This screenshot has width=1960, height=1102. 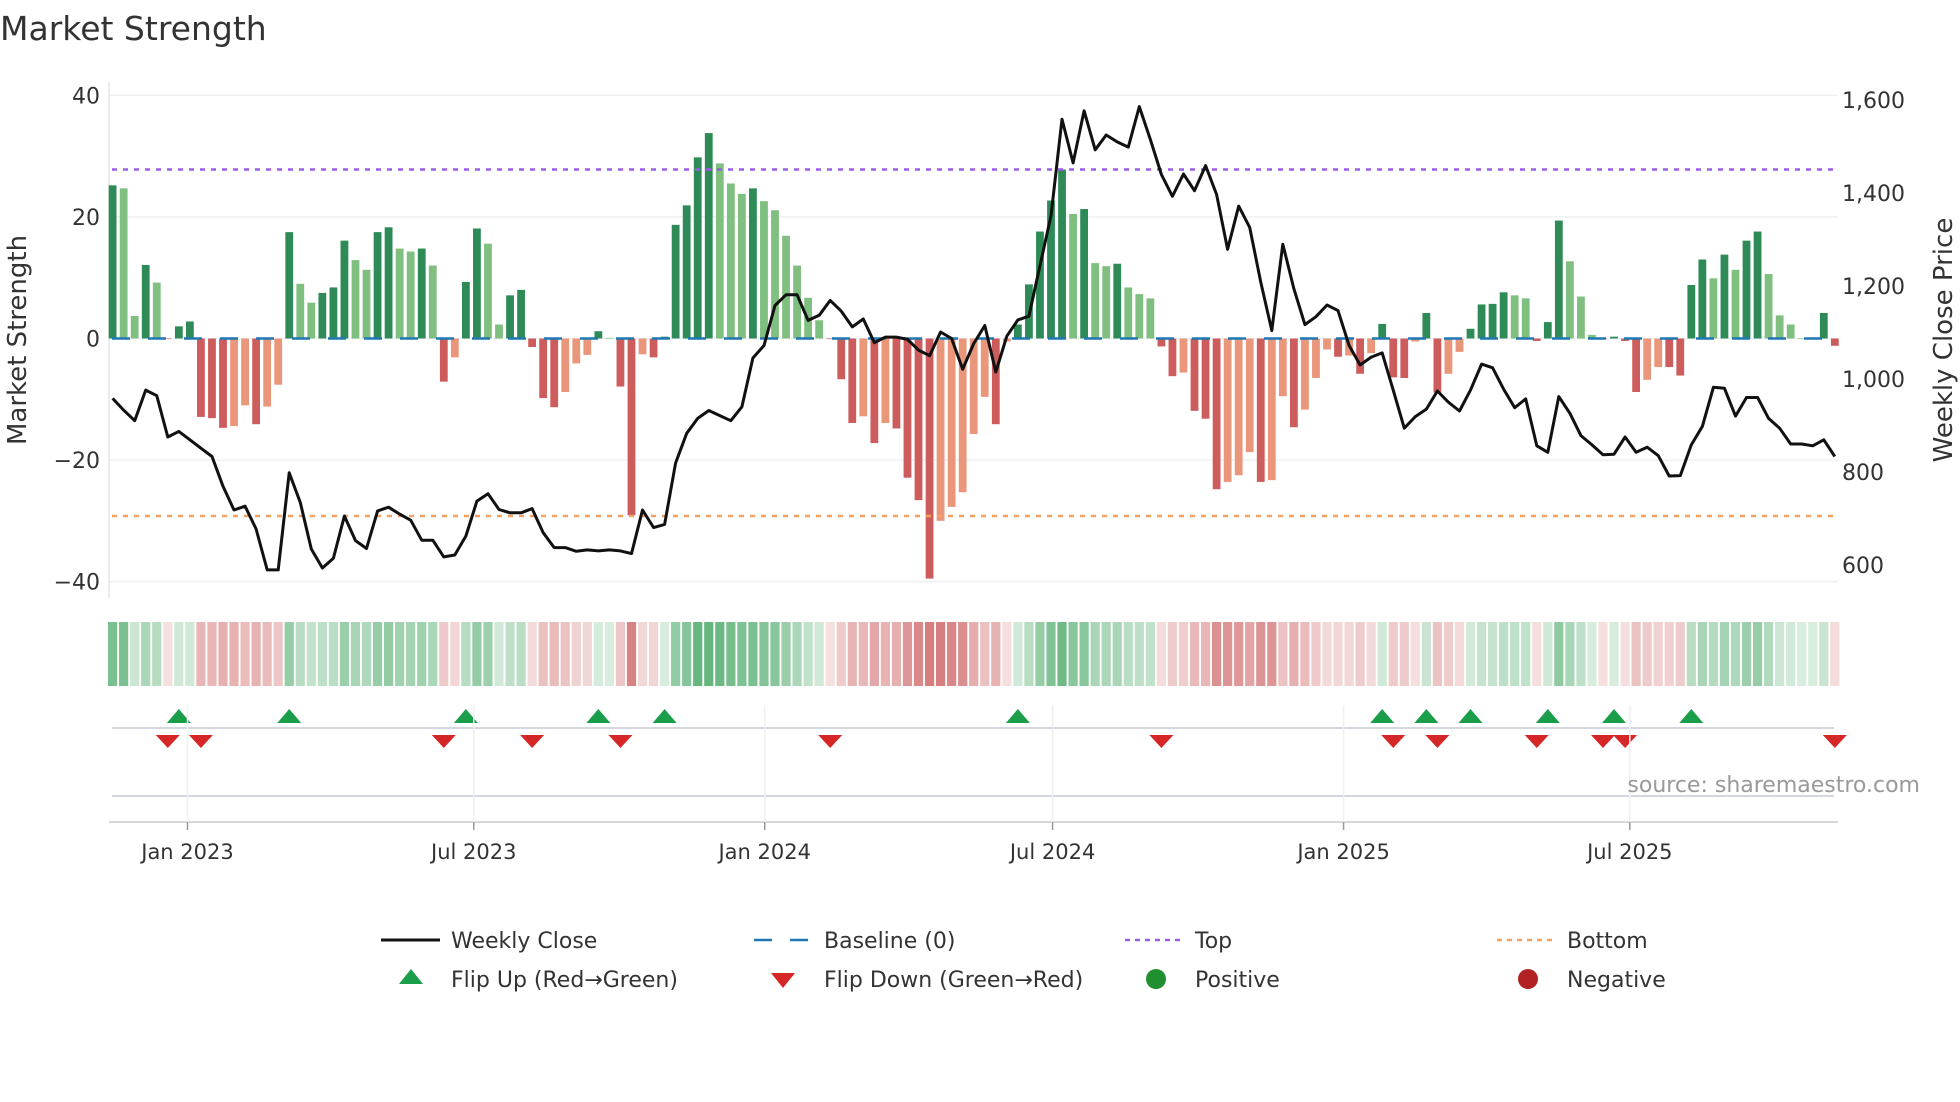 What do you see at coordinates (1944, 340) in the screenshot?
I see `right-y-axis-label: Weekly Close Price` at bounding box center [1944, 340].